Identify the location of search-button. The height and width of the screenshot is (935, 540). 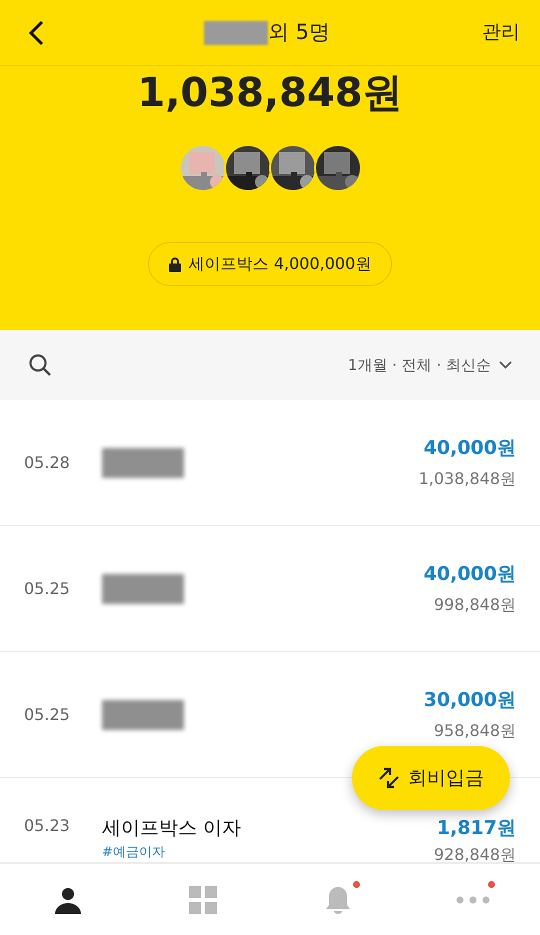
(40, 365).